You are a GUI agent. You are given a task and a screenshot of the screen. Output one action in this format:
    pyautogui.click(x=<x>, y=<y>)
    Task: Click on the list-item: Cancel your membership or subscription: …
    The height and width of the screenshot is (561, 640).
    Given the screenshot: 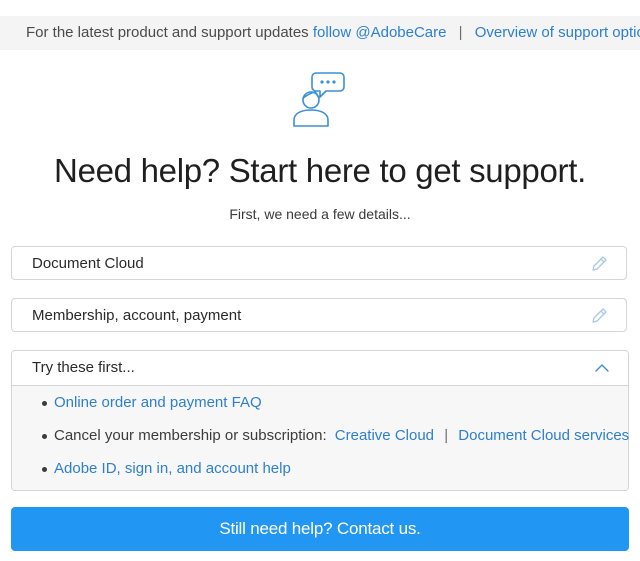 What is the action you would take?
    pyautogui.click(x=335, y=435)
    